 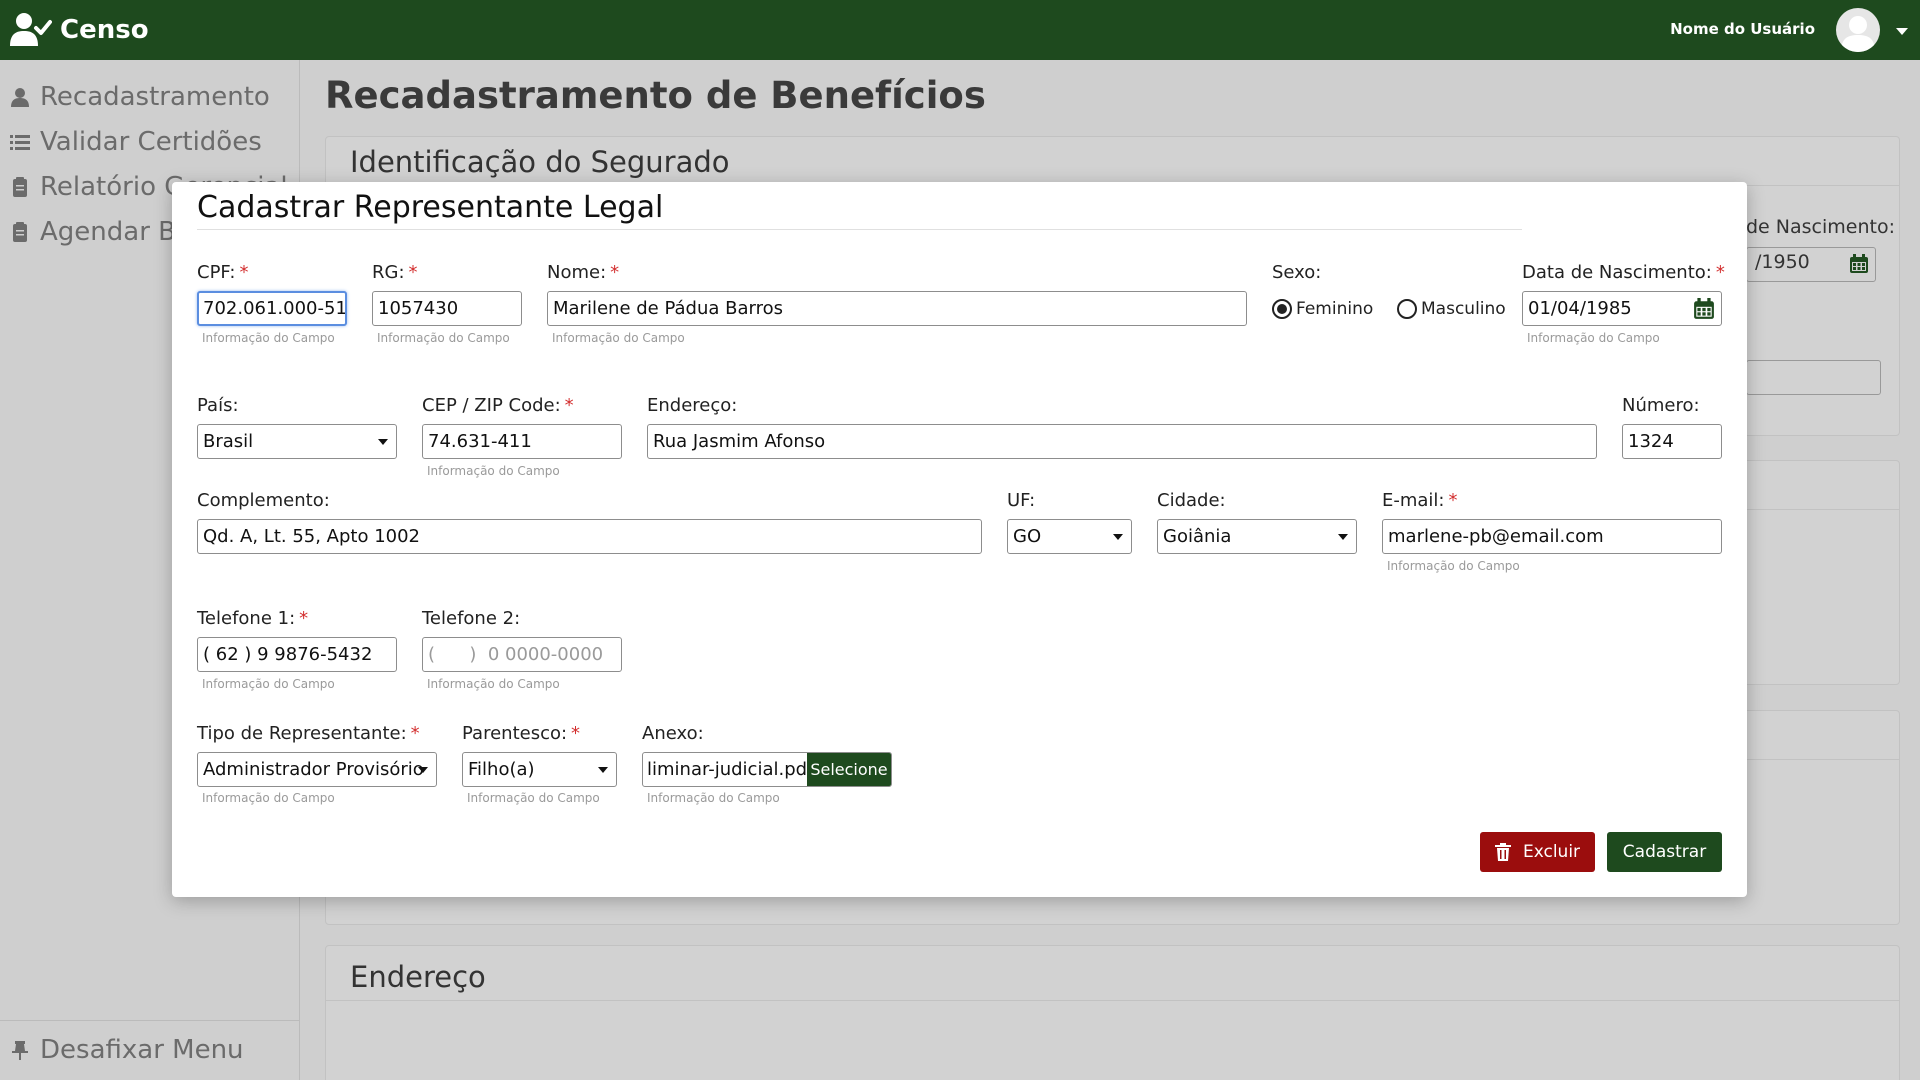 What do you see at coordinates (1661, 405) in the screenshot?
I see `numero-label: Número:` at bounding box center [1661, 405].